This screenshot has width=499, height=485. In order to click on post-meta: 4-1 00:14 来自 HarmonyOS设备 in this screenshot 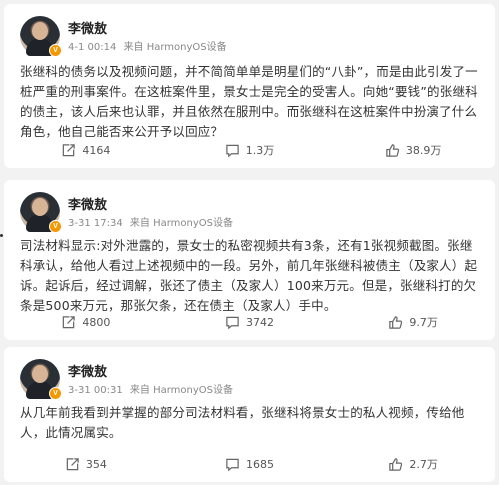, I will do `click(147, 45)`.